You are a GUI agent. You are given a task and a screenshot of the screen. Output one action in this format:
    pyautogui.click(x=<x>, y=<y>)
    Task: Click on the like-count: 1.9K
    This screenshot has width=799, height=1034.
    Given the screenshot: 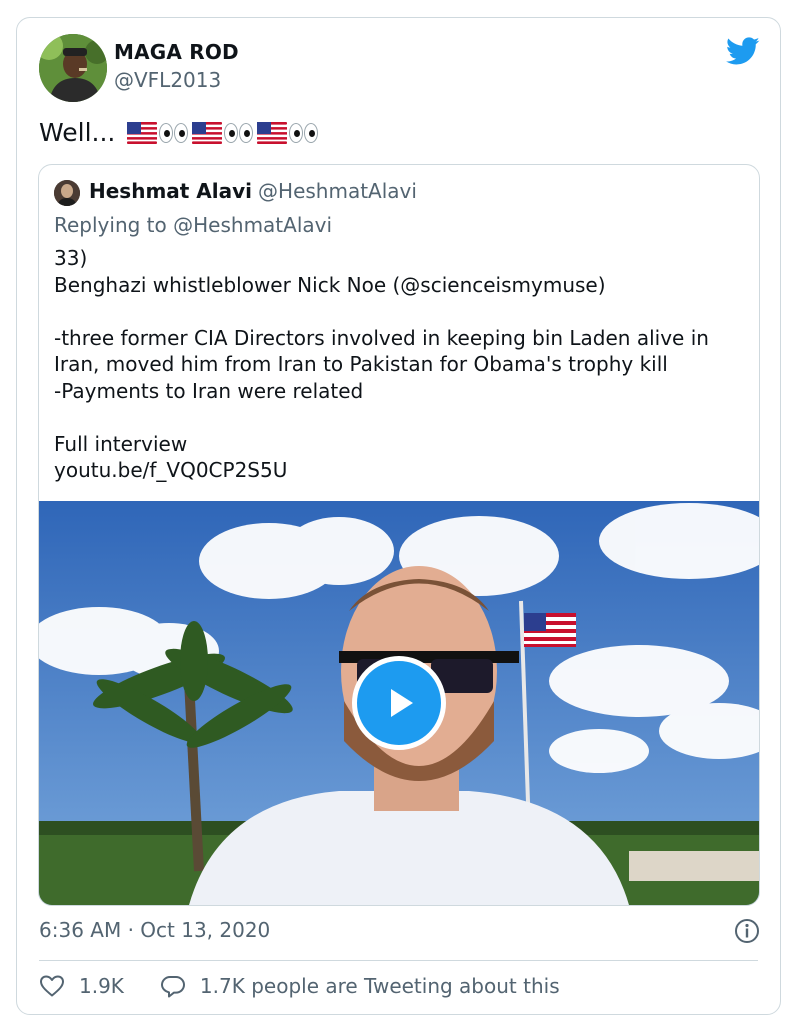 What is the action you would take?
    pyautogui.click(x=101, y=986)
    